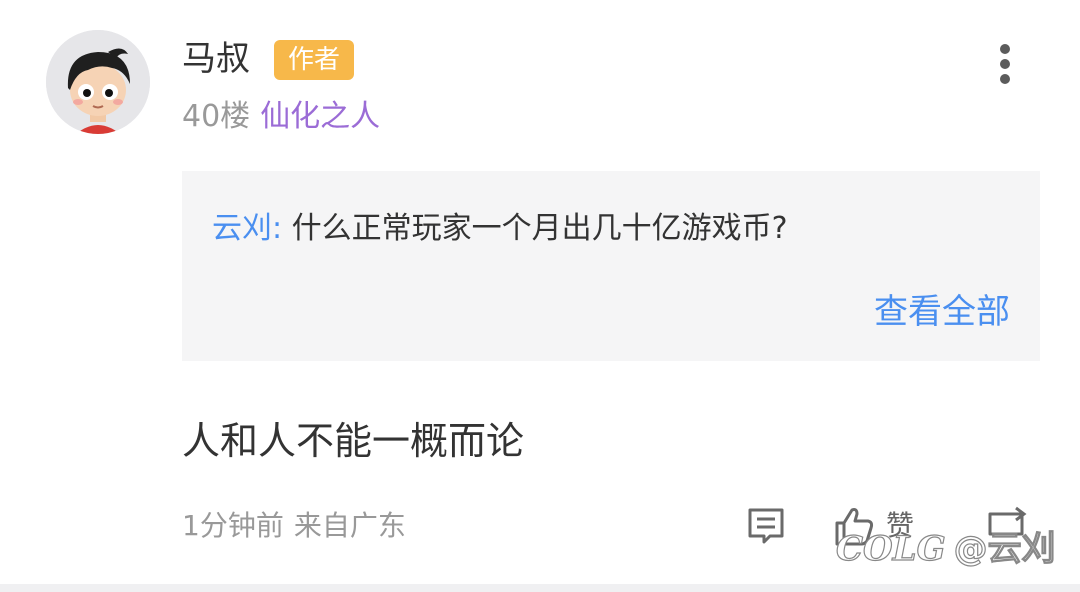 Image resolution: width=1080 pixels, height=592 pixels. What do you see at coordinates (540, 588) in the screenshot?
I see `divider` at bounding box center [540, 588].